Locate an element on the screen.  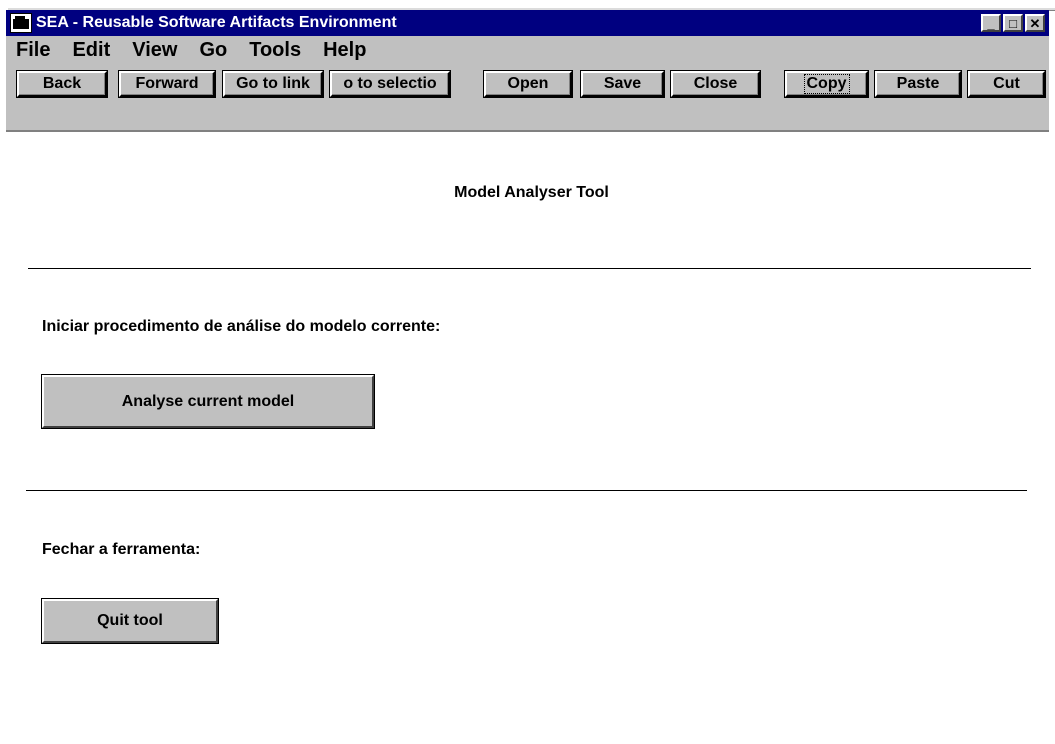
copy-button-label: Copy is located at coordinates (826, 84).